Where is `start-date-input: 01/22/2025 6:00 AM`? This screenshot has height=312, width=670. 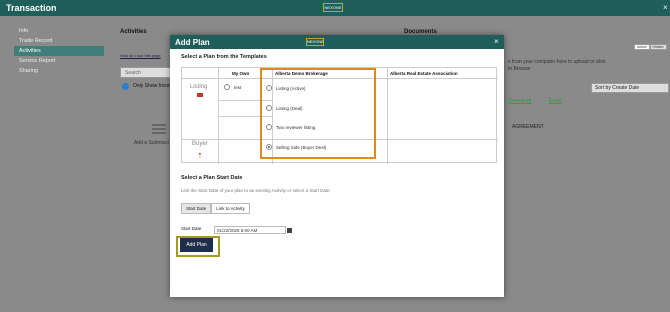
start-date-input: 01/22/2025 6:00 AM is located at coordinates (250, 230).